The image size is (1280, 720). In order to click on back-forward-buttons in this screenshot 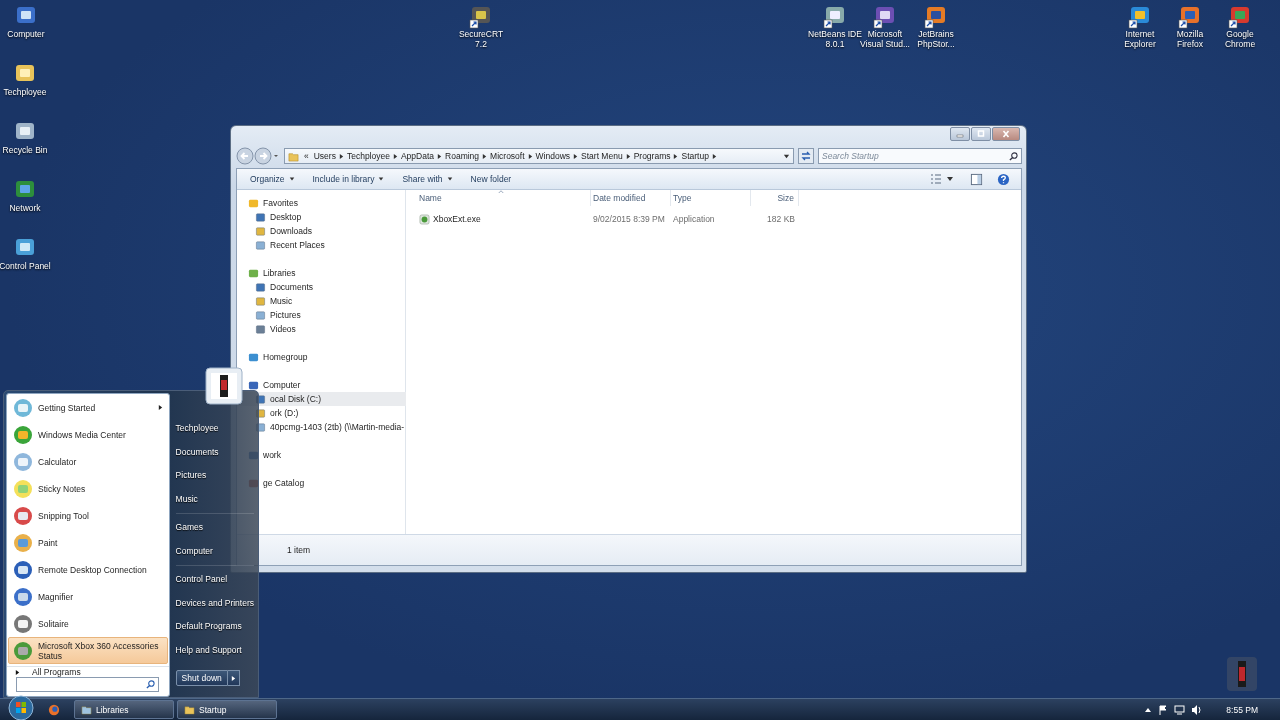, I will do `click(258, 156)`.